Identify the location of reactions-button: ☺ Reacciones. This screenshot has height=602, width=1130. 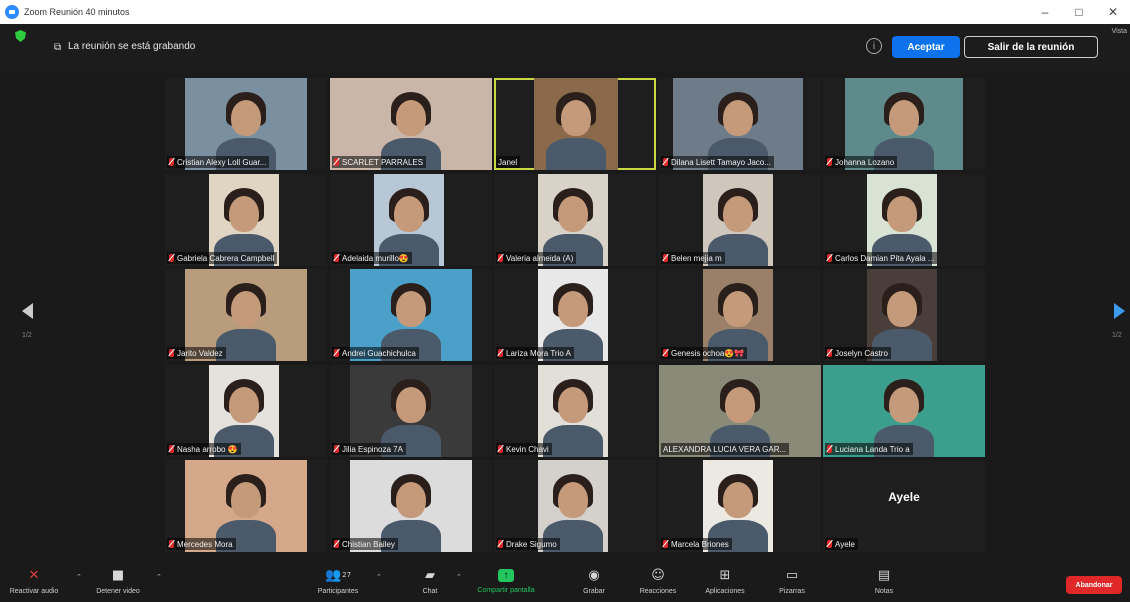
(658, 581).